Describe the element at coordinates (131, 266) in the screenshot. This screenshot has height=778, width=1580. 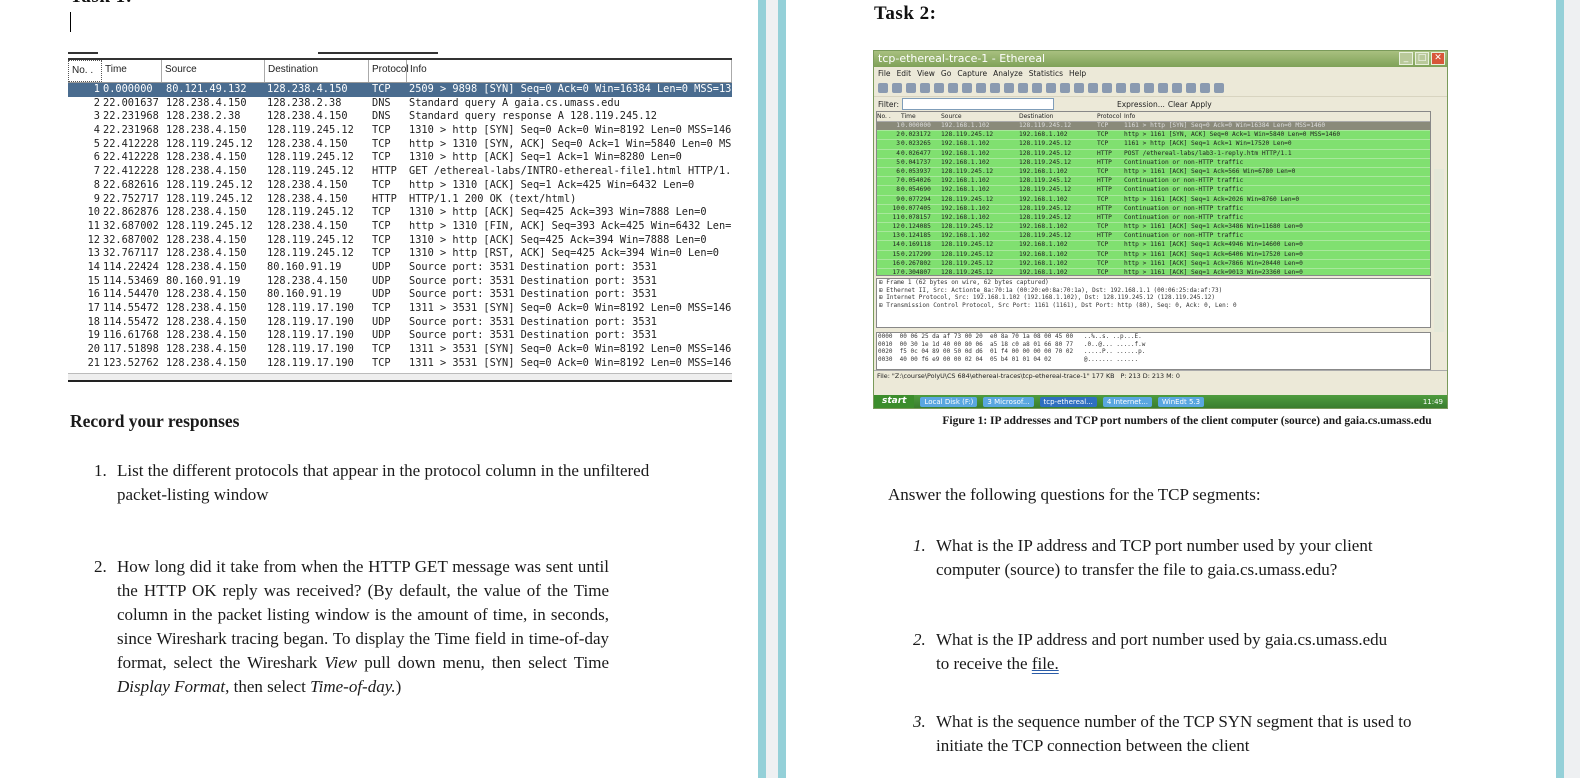
I see `packet-time: 114.22424` at that location.